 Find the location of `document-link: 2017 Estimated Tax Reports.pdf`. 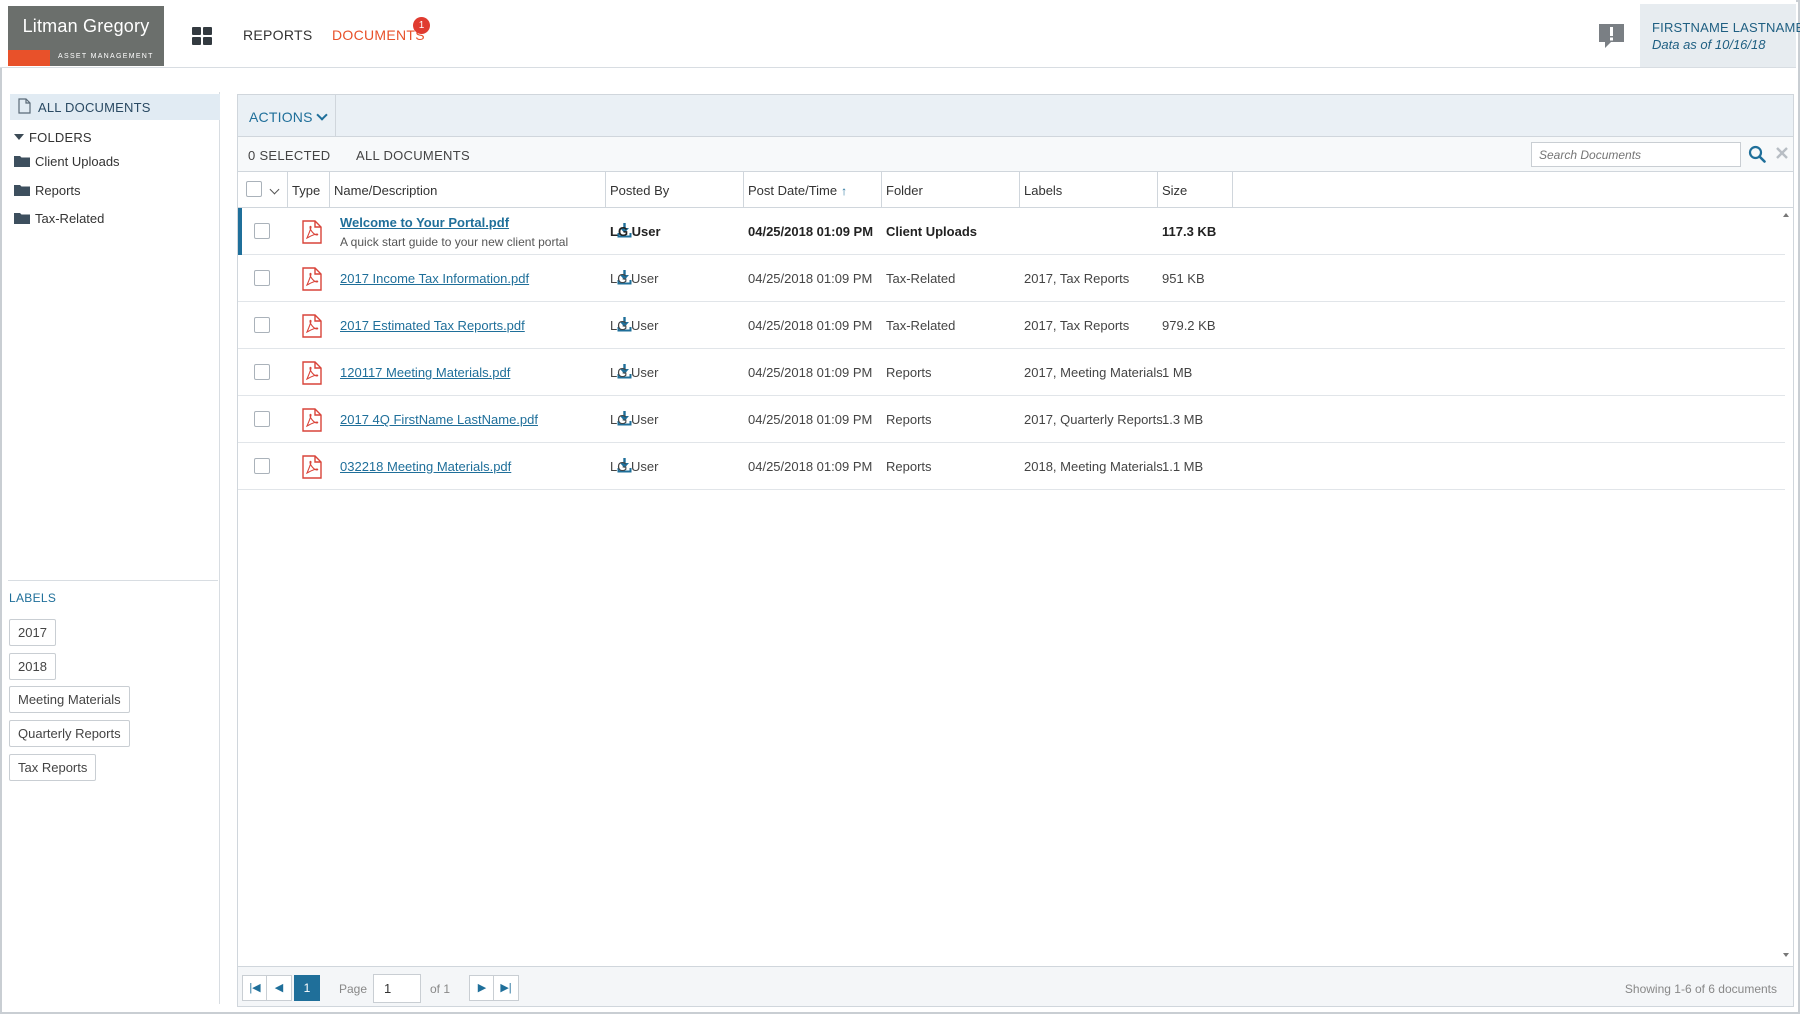

document-link: 2017 Estimated Tax Reports.pdf is located at coordinates (432, 325).